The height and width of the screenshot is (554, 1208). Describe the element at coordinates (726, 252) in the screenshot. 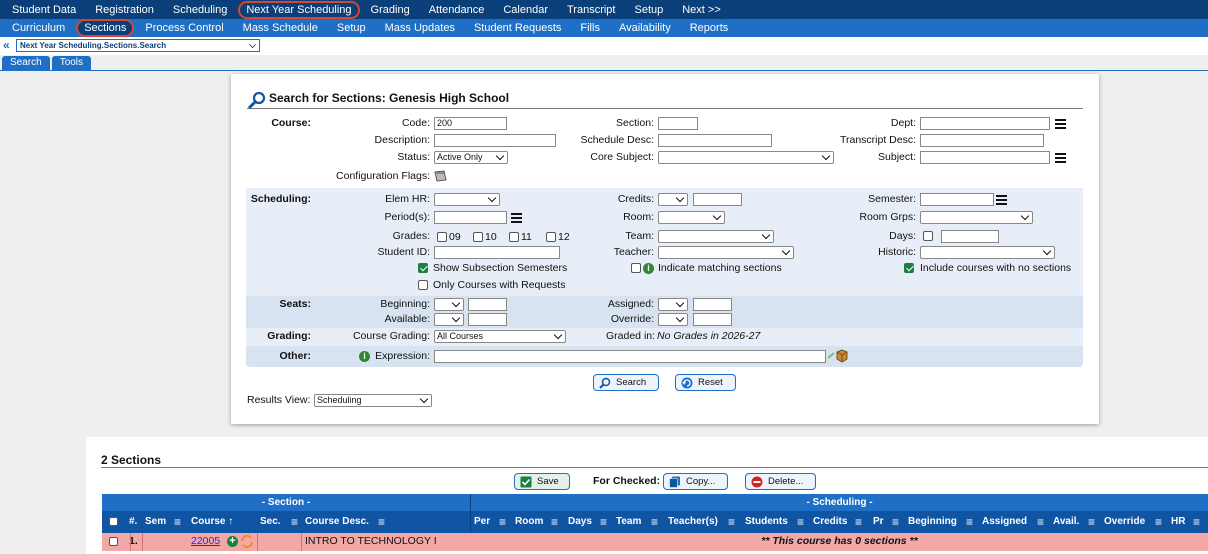

I see `teacher-select` at that location.